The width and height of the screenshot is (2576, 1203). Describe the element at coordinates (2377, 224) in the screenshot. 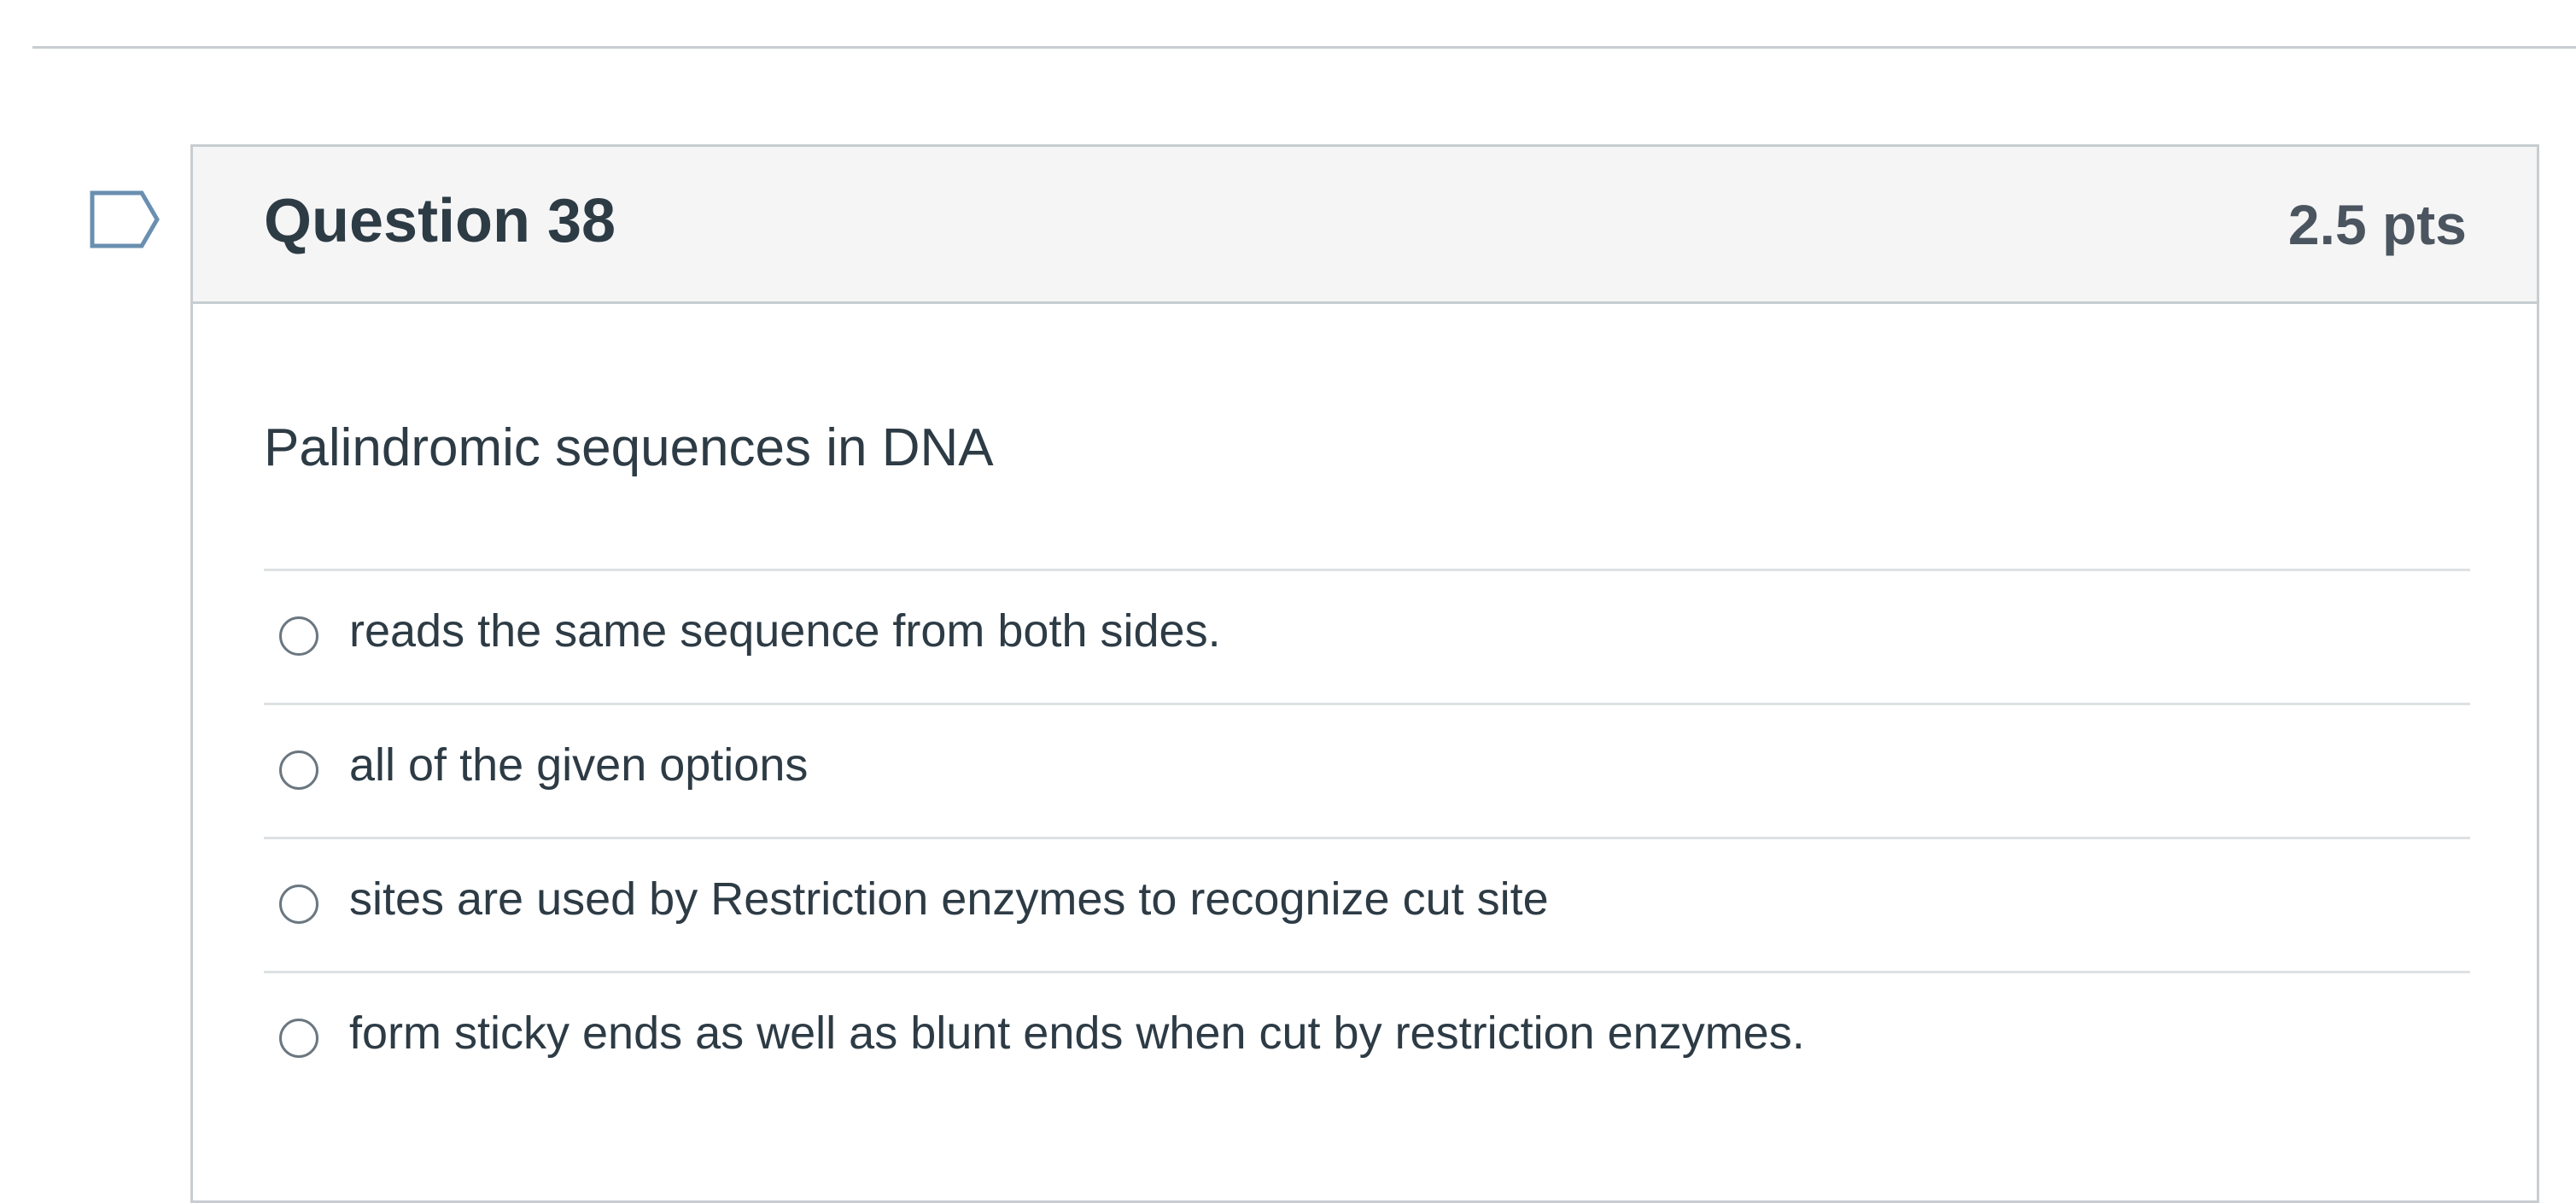

I see `question-points: 2.5 pts` at that location.